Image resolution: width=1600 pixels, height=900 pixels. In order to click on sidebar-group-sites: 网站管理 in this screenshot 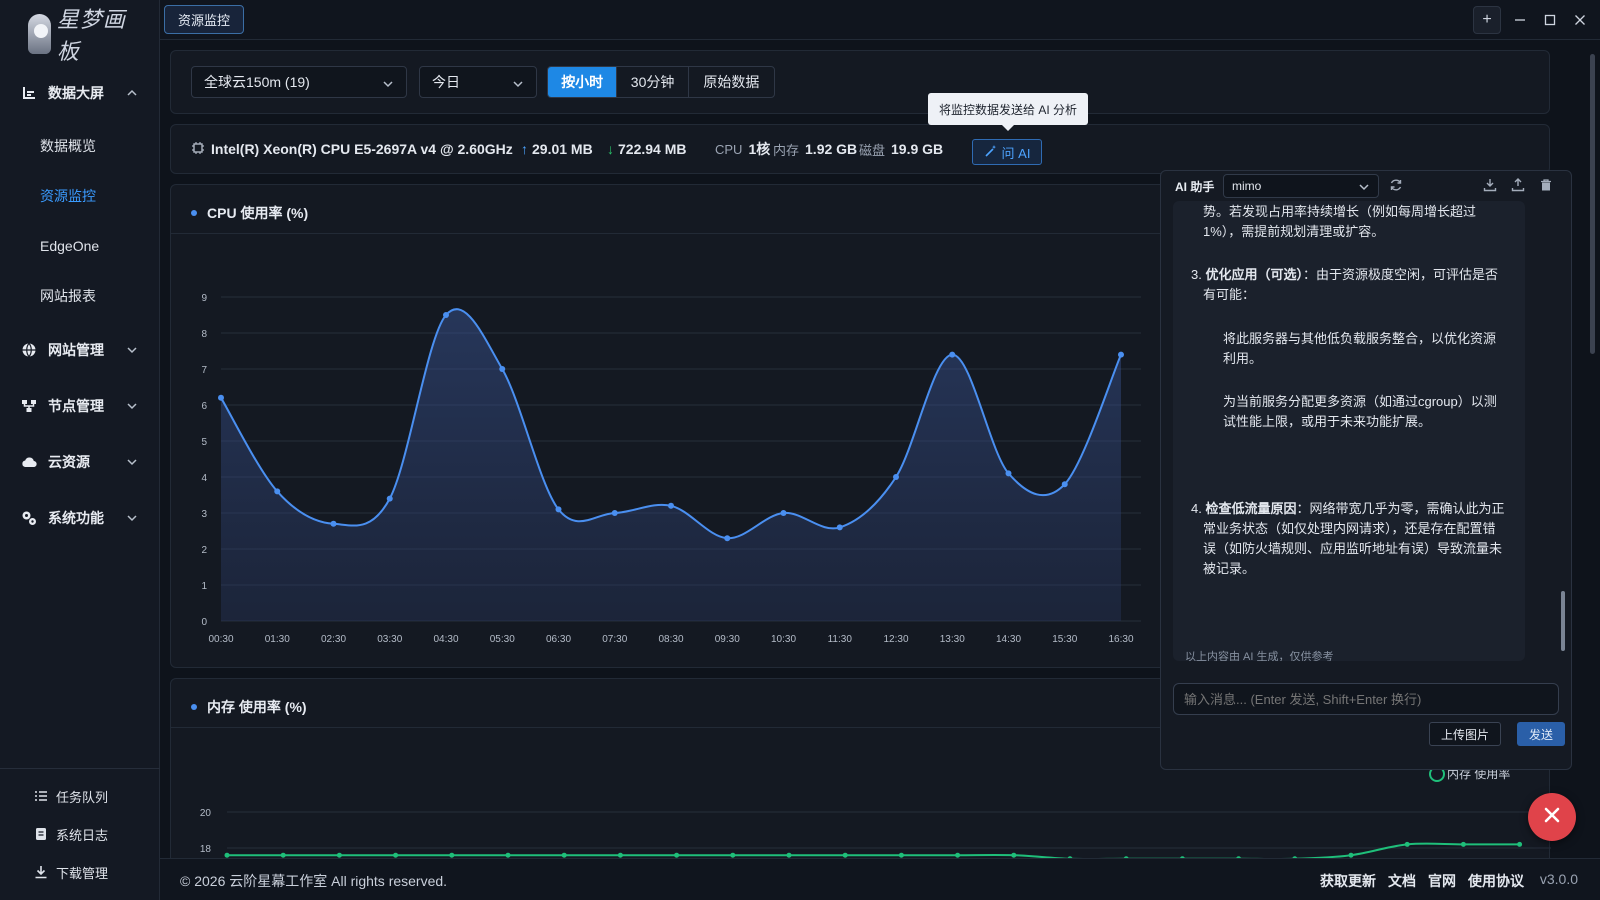, I will do `click(80, 350)`.